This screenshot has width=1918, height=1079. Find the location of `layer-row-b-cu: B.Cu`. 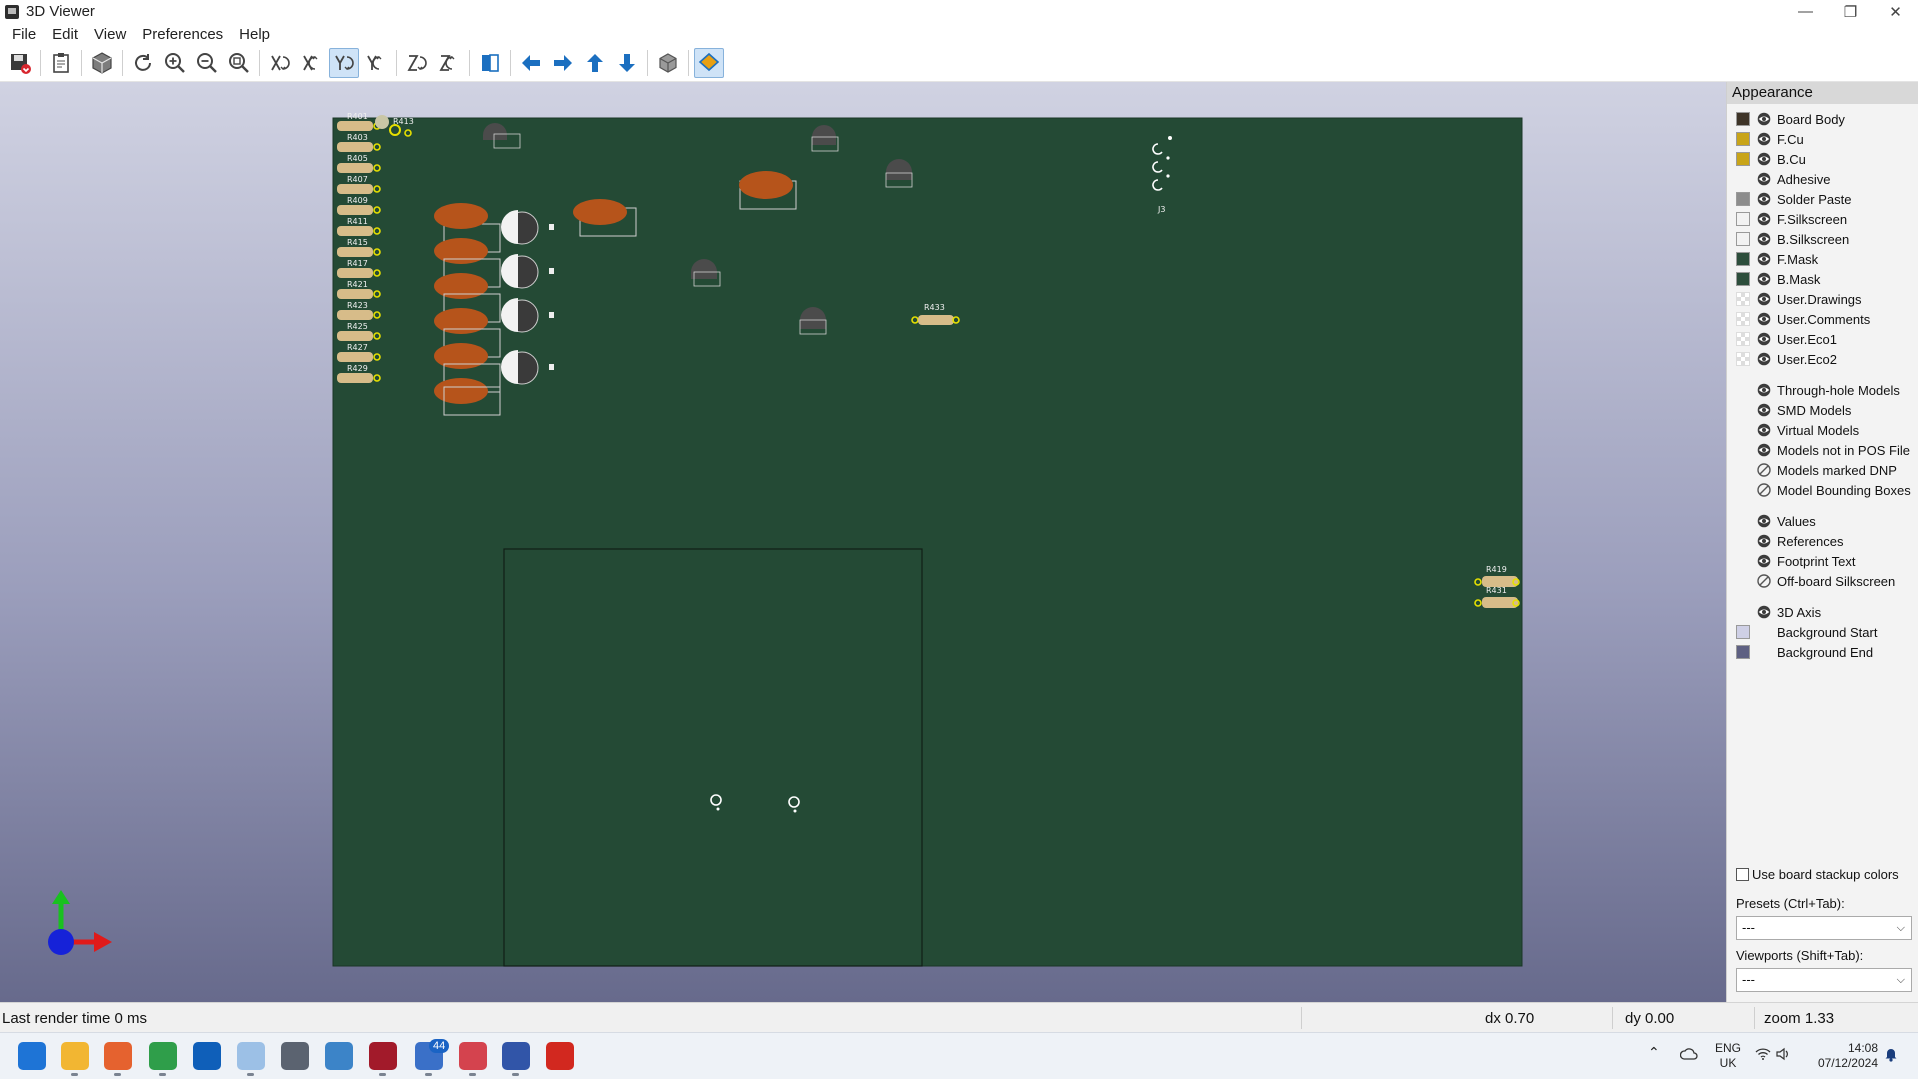

layer-row-b-cu: B.Cu is located at coordinates (1822, 159).